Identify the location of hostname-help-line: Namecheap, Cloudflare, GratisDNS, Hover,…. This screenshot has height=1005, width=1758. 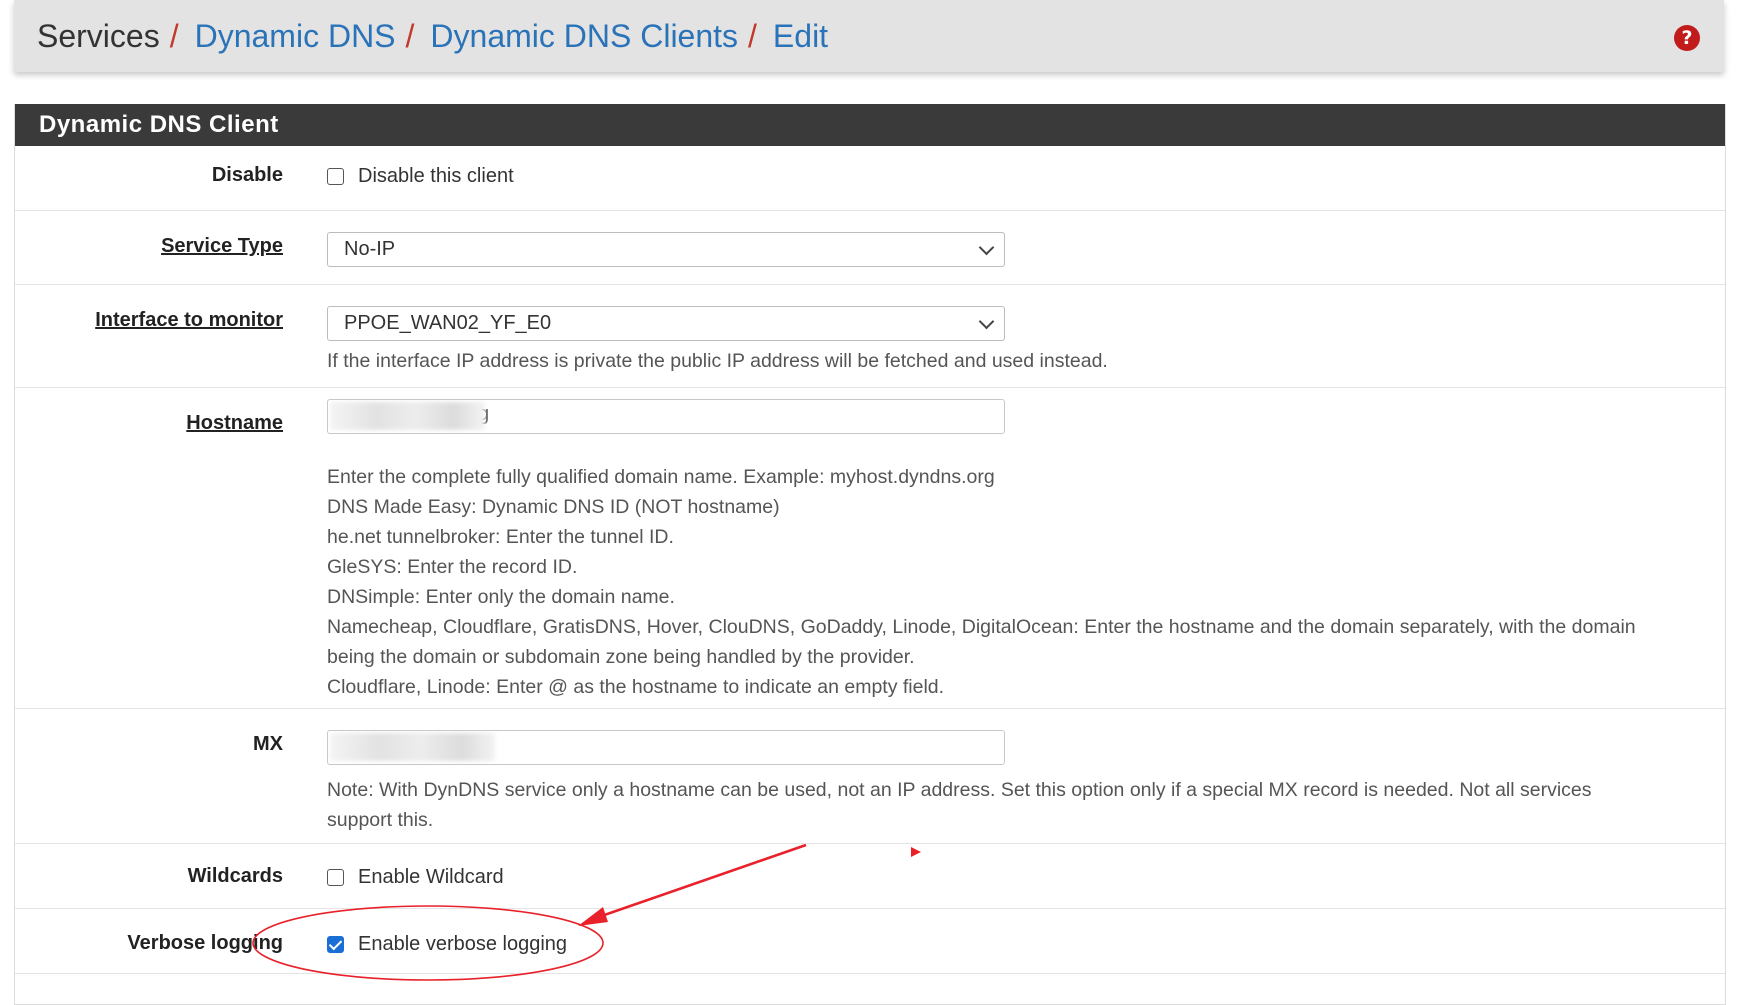
(981, 627).